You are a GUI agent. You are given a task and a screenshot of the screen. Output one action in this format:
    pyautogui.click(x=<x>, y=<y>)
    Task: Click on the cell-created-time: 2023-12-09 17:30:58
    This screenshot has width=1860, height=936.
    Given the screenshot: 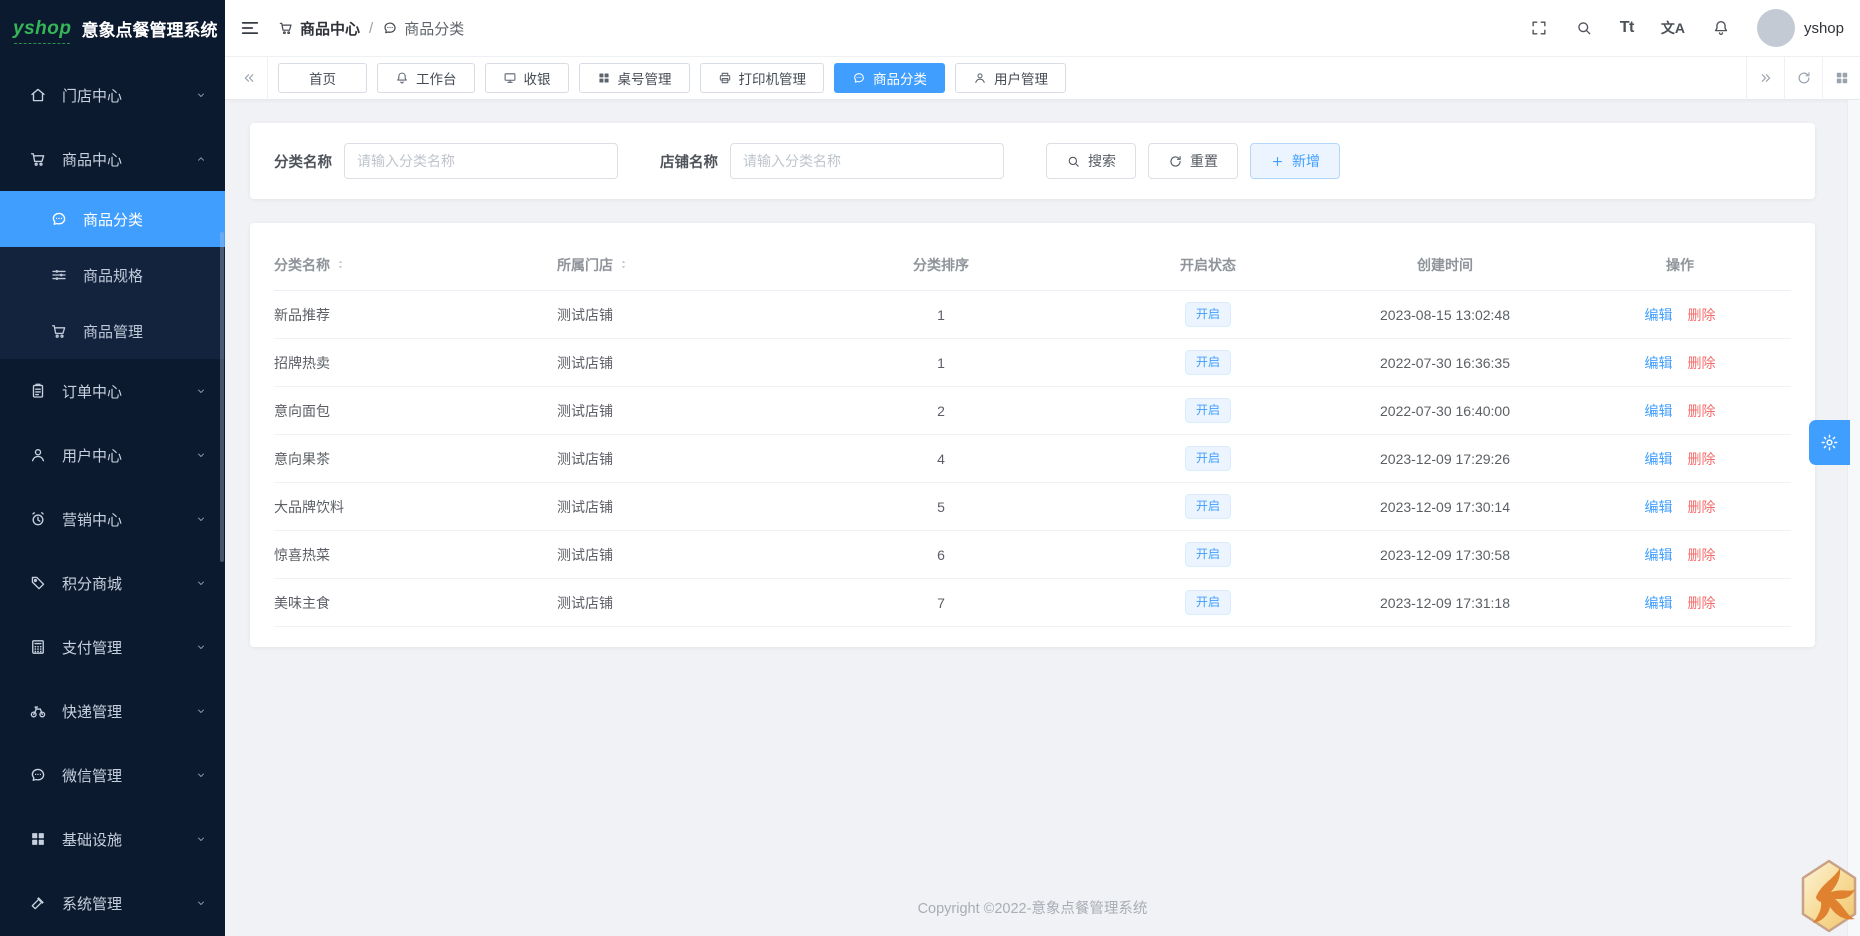 What is the action you would take?
    pyautogui.click(x=1445, y=554)
    